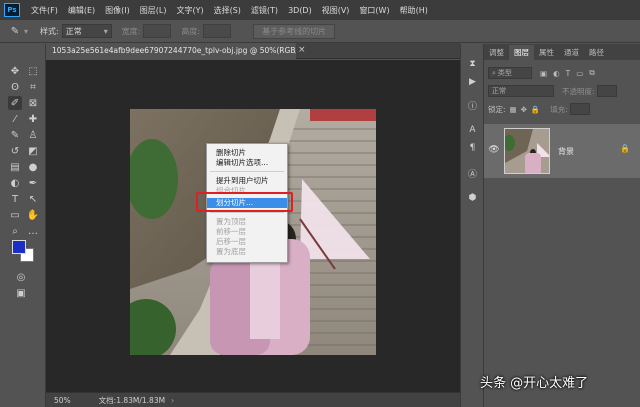  I want to click on healing-icon: ✚, so click(33, 119).